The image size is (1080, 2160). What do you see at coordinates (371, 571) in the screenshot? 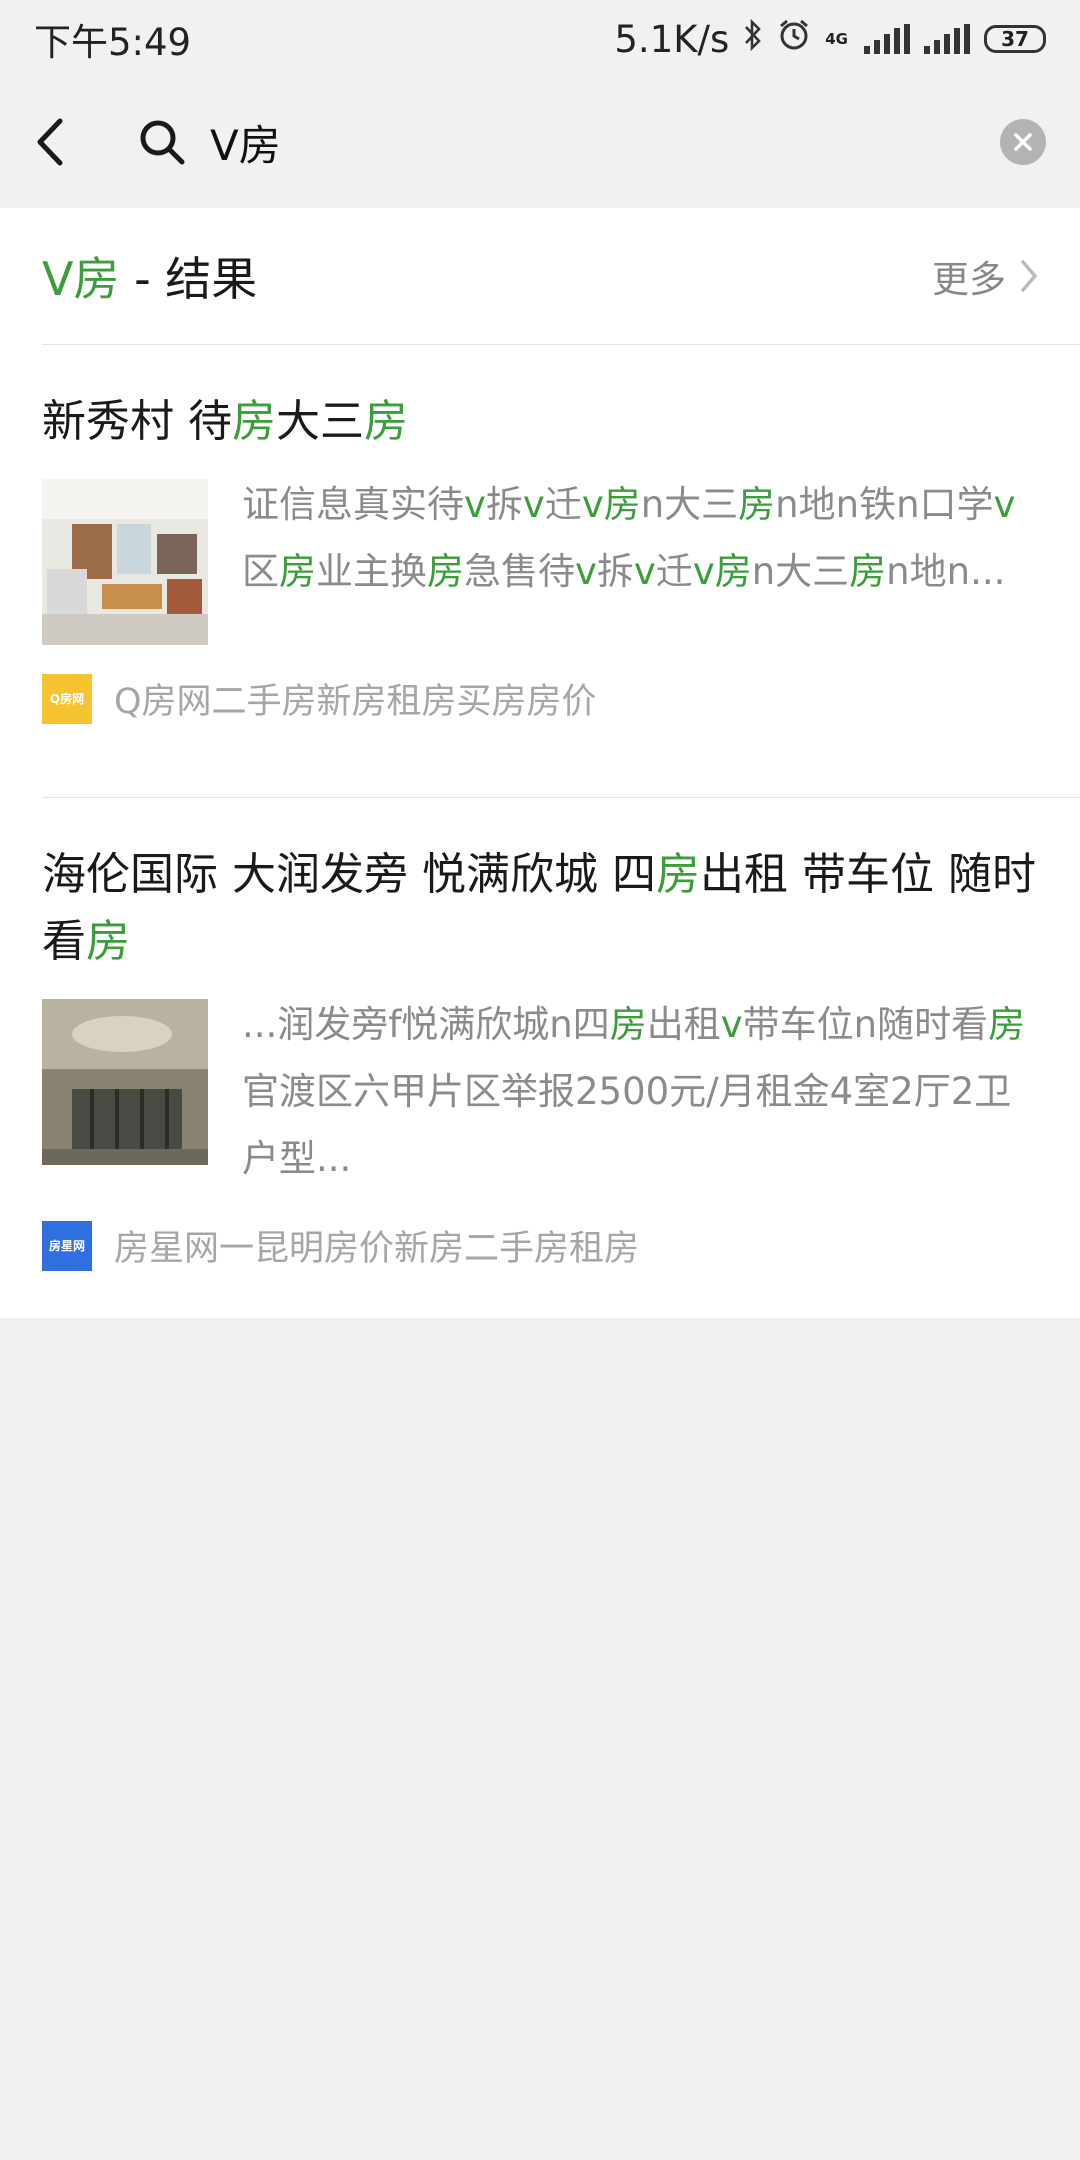
I see `text-segment: 业主换` at bounding box center [371, 571].